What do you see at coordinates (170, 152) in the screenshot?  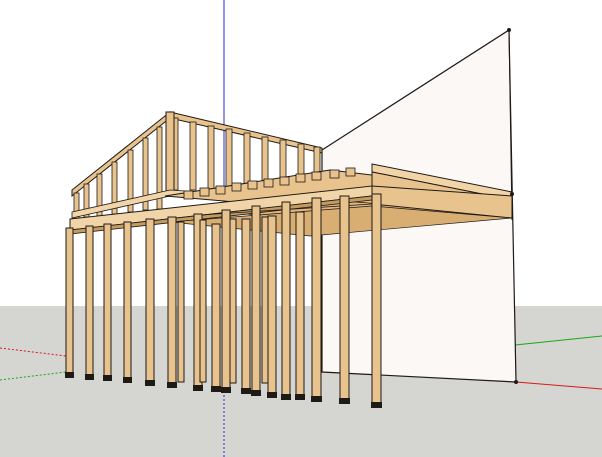 I see `corner-post` at bounding box center [170, 152].